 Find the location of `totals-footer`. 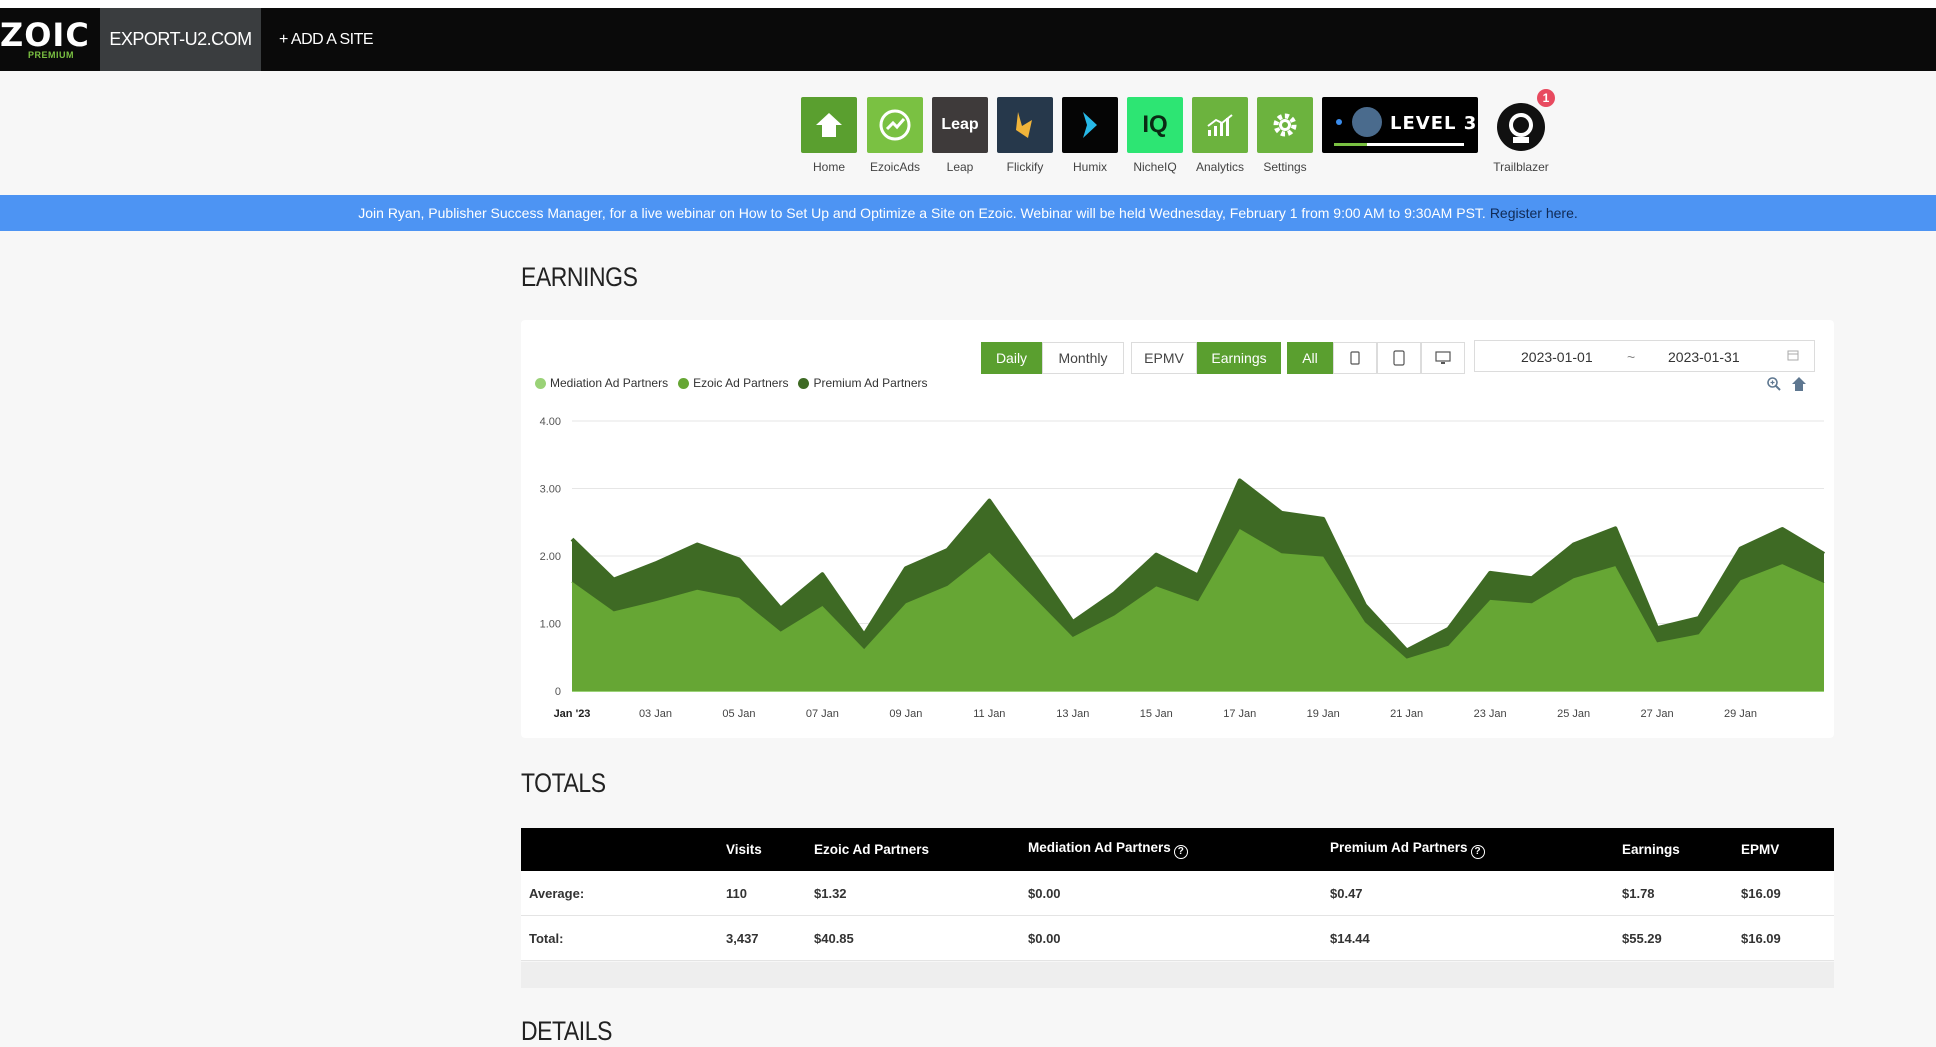

totals-footer is located at coordinates (1177, 975).